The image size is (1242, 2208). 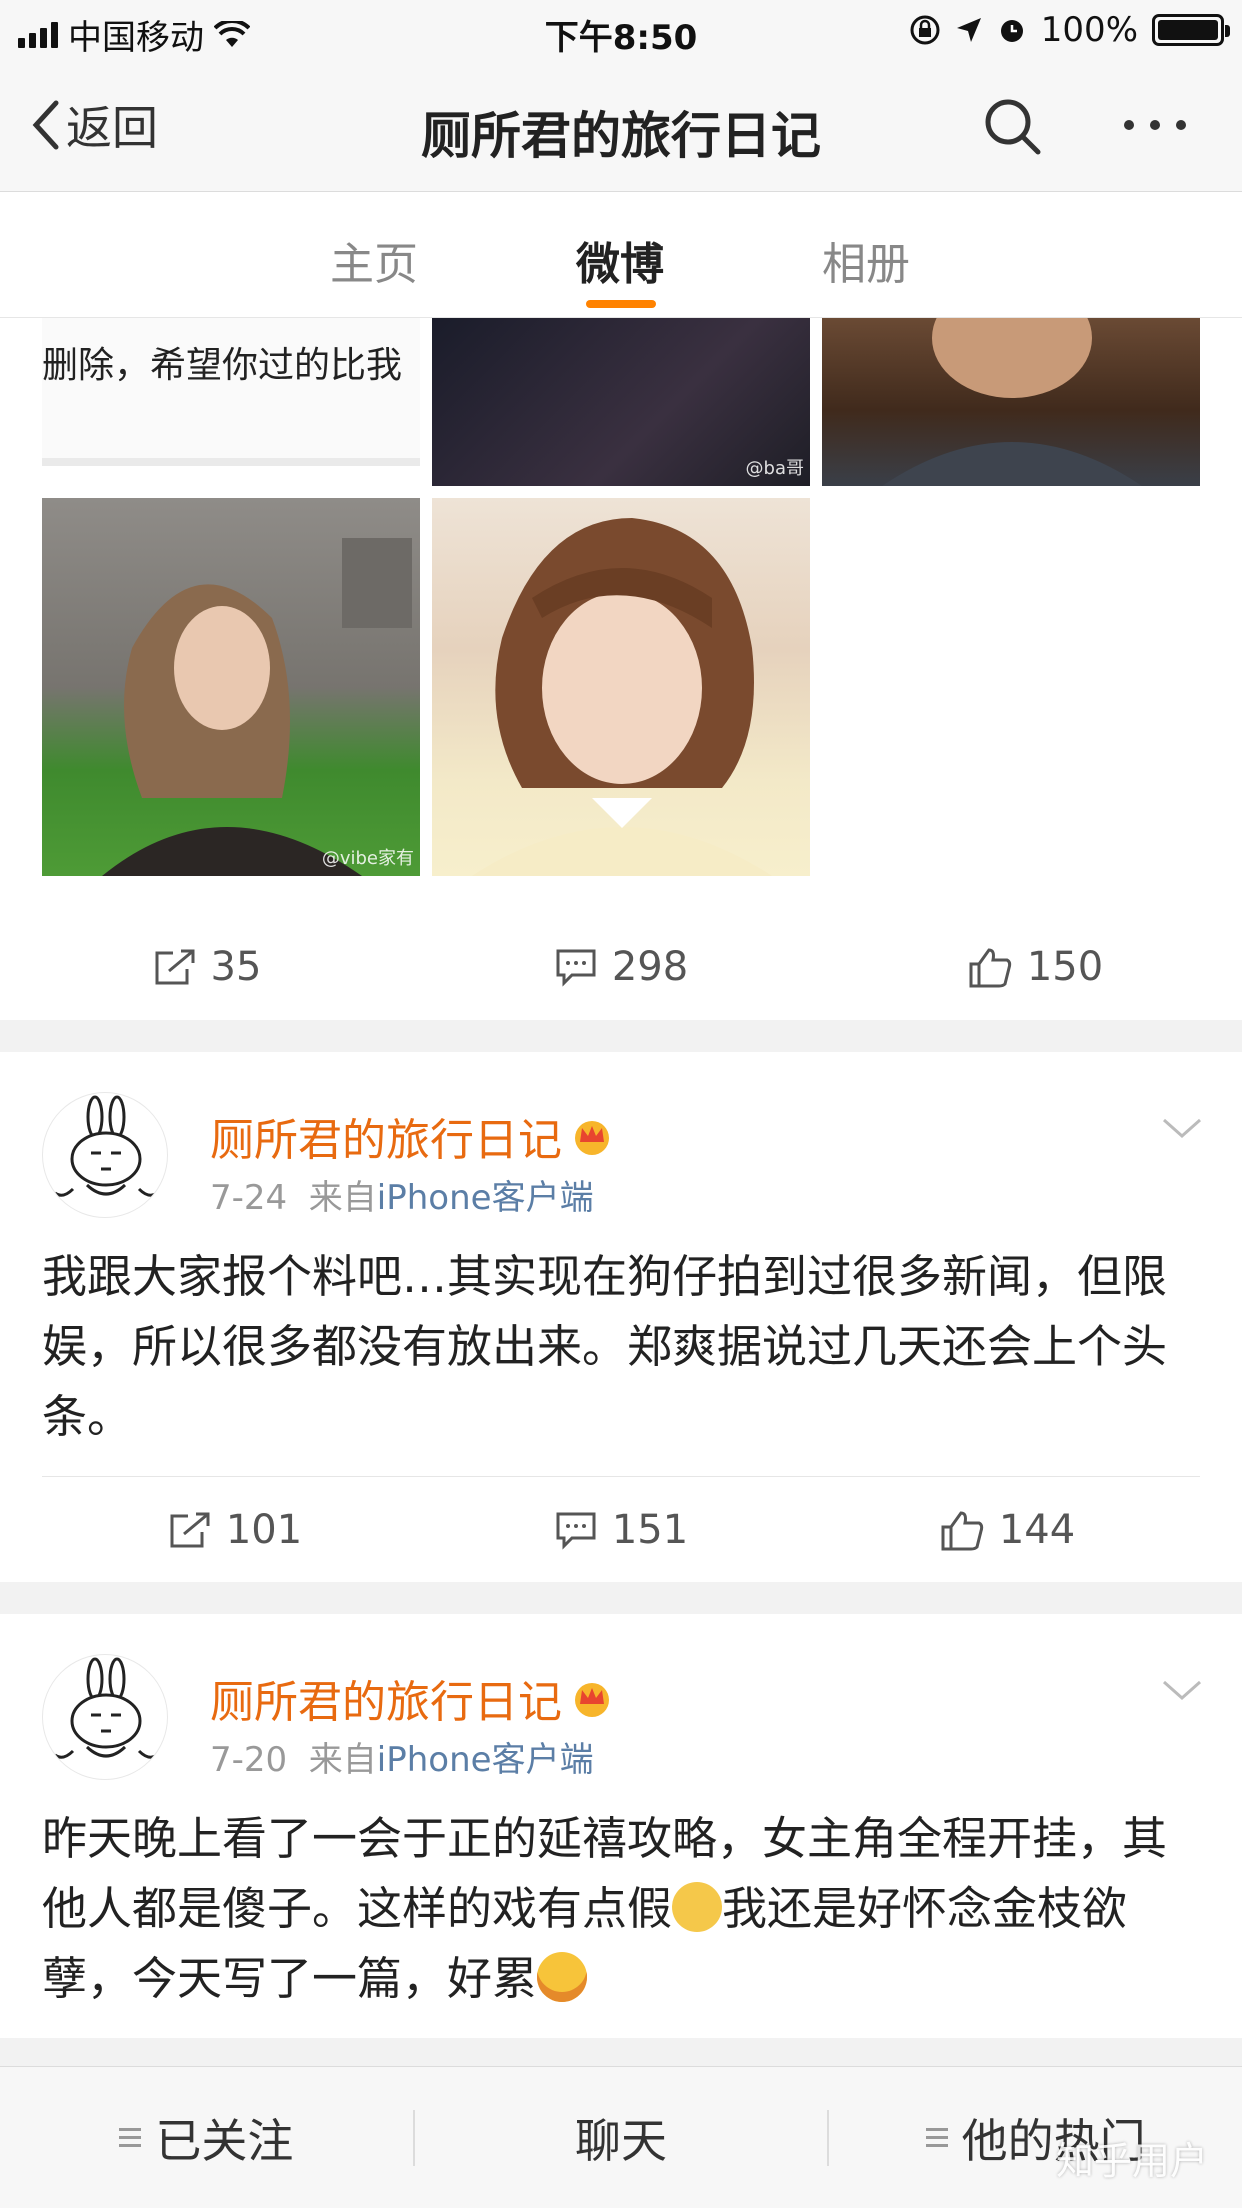 What do you see at coordinates (222, 365) in the screenshot?
I see `image-text-snippet: 删除，希望你过的比我` at bounding box center [222, 365].